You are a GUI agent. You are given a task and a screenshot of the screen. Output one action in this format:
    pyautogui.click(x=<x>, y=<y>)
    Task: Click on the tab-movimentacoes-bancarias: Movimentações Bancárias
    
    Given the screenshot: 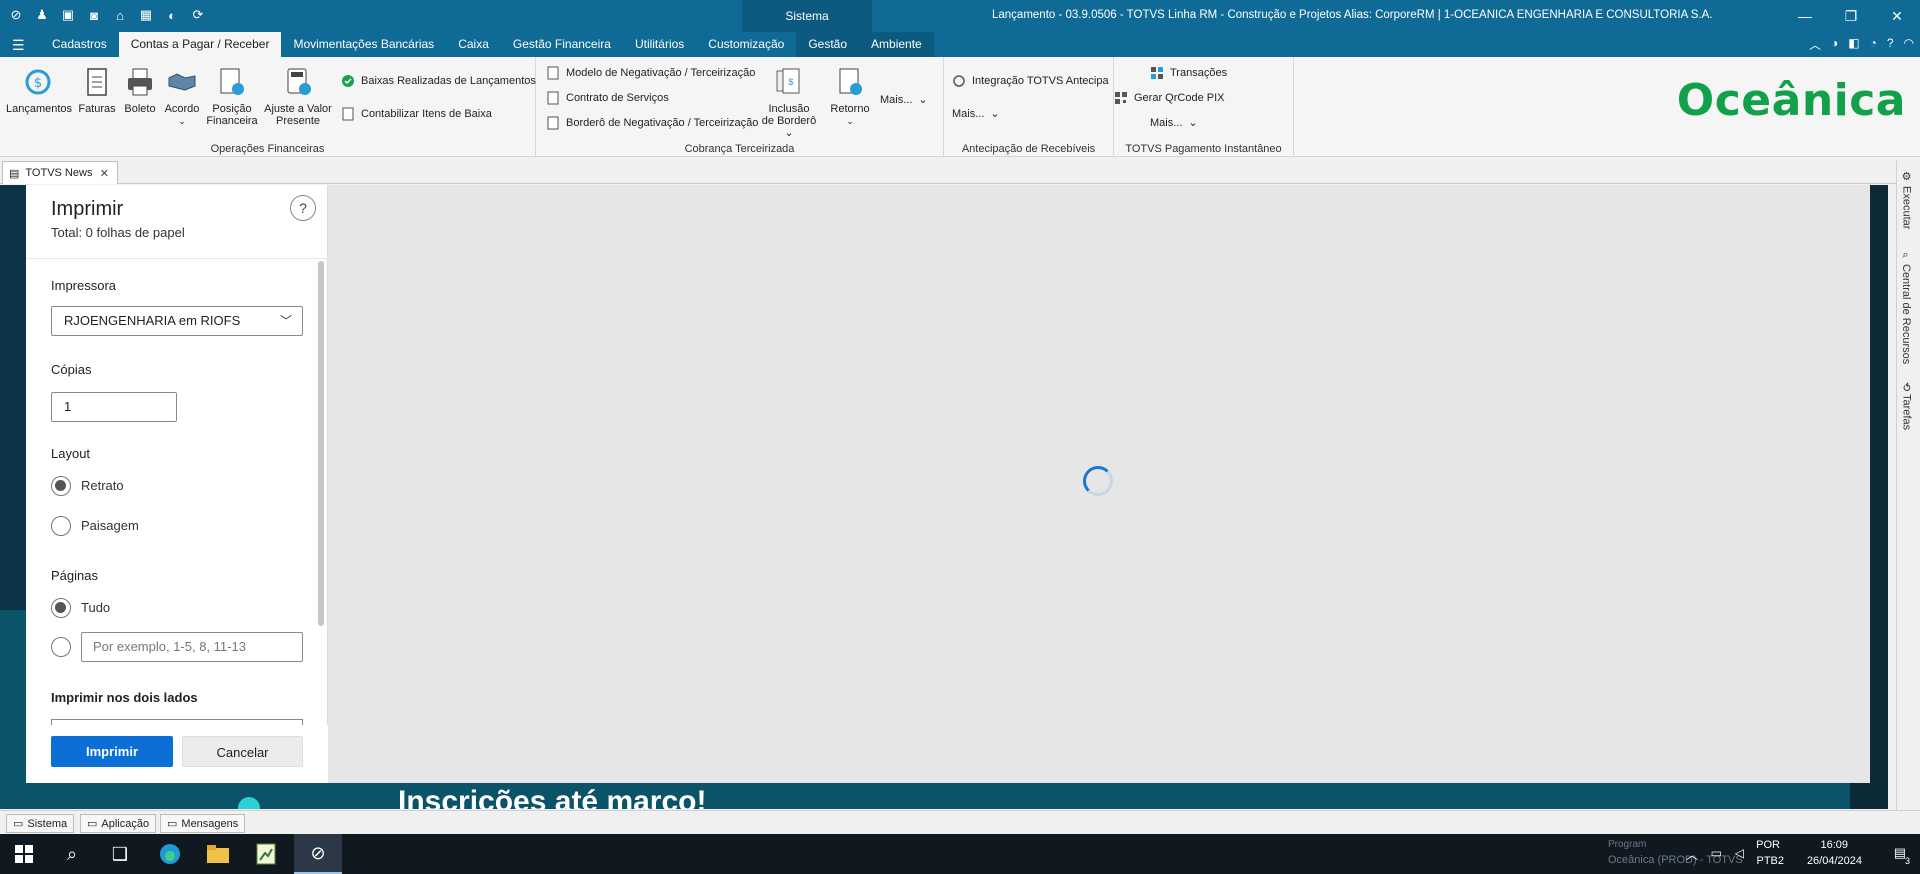 What is the action you would take?
    pyautogui.click(x=363, y=44)
    